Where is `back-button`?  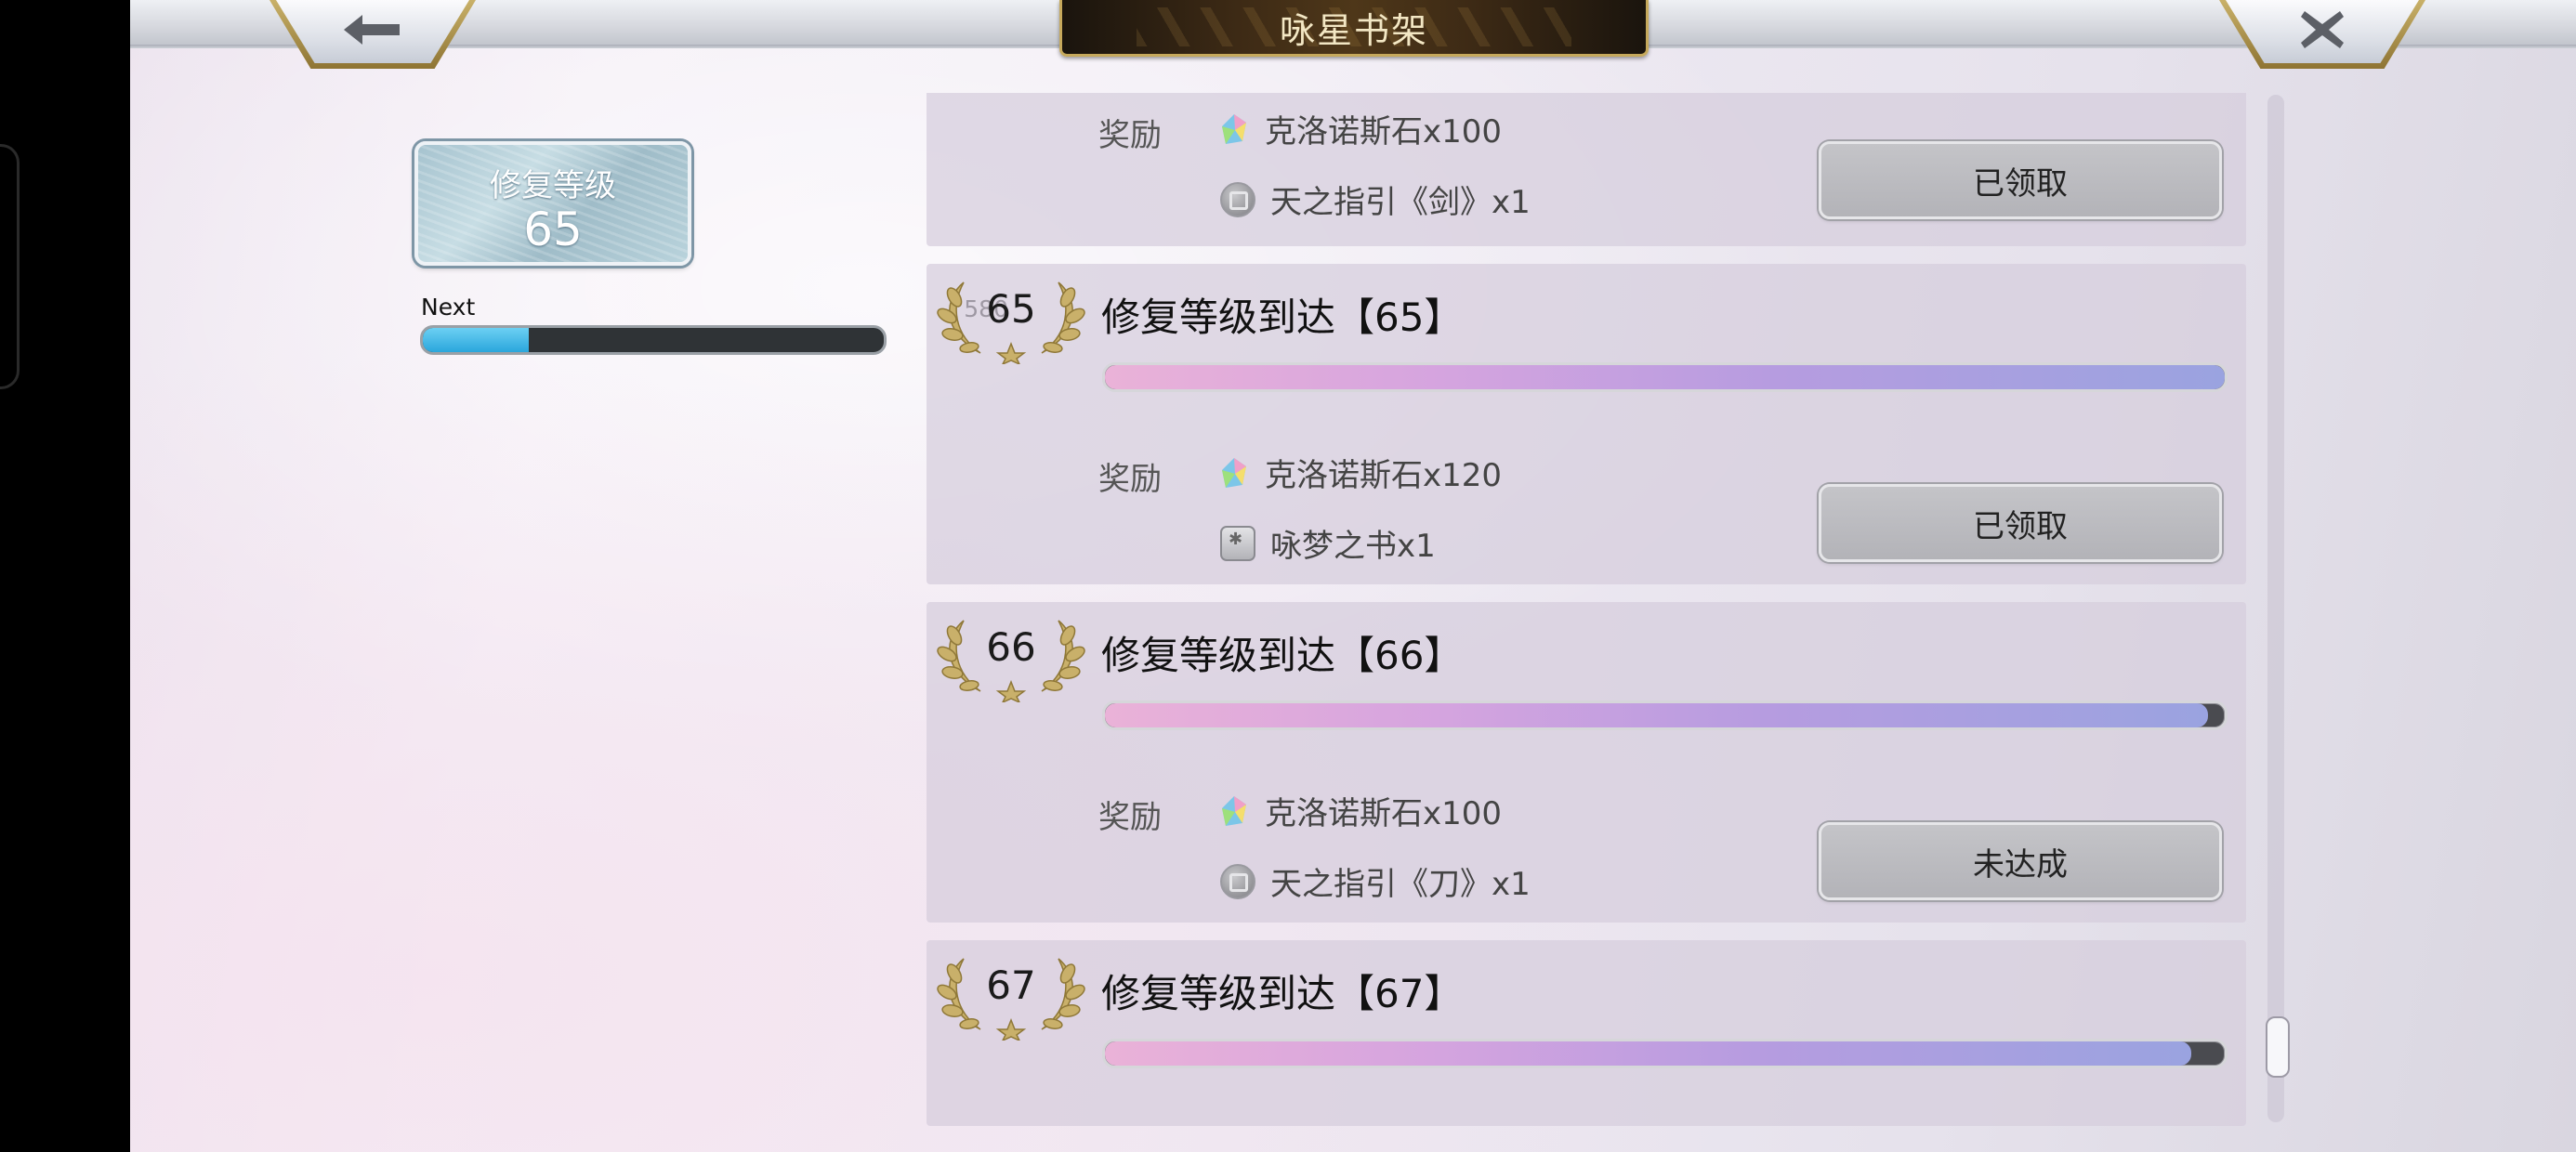
back-button is located at coordinates (372, 34).